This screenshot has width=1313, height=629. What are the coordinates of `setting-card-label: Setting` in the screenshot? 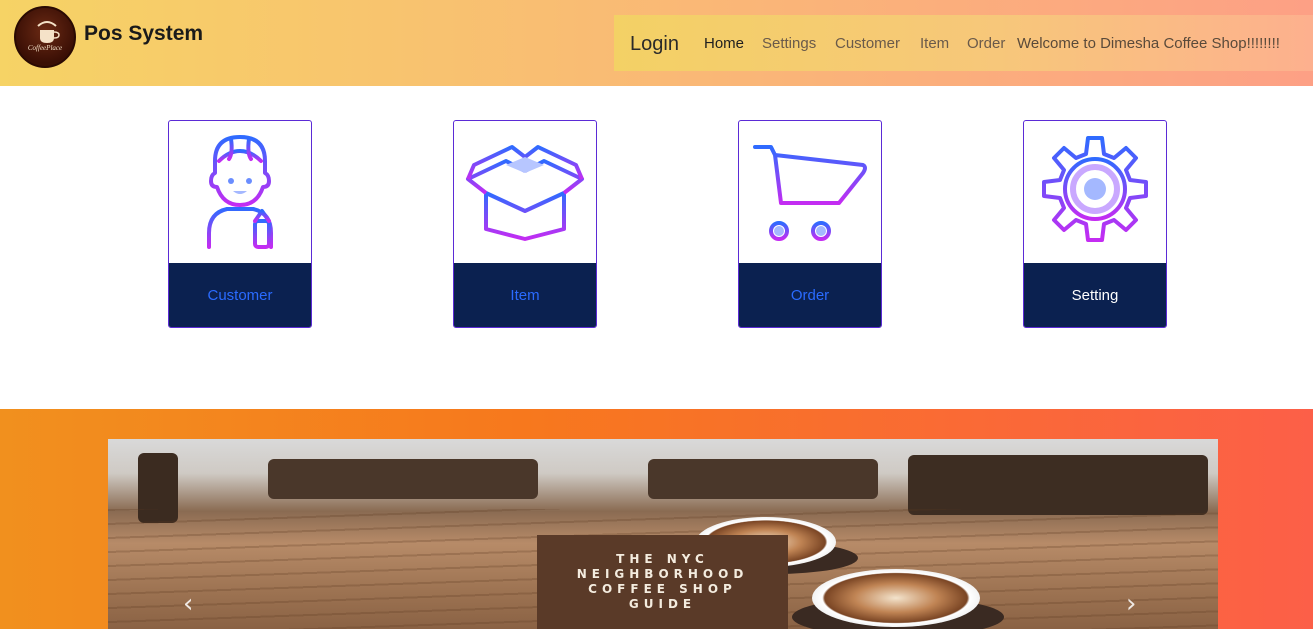 It's located at (1095, 295).